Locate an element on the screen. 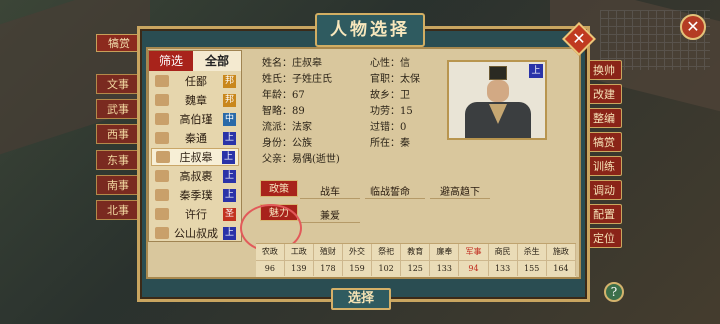  stat-header: 杀生 is located at coordinates (532, 252).